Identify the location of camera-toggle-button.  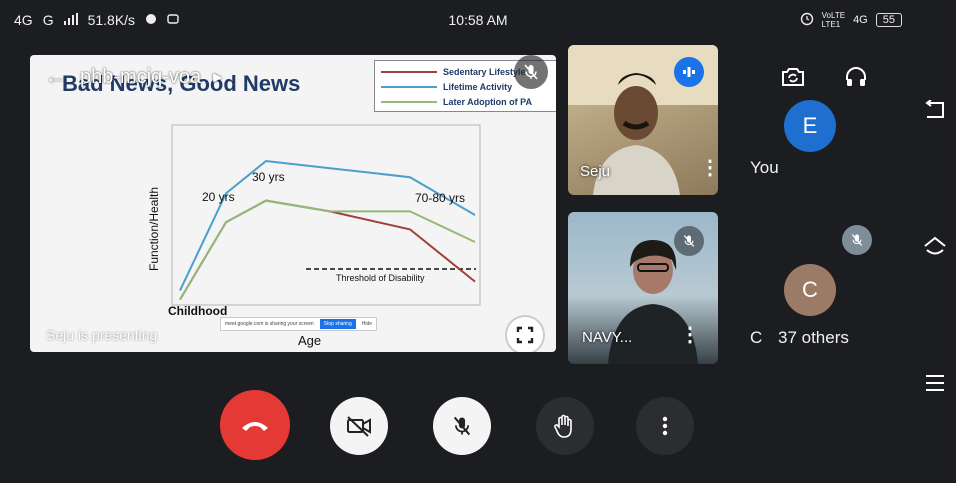
(359, 426).